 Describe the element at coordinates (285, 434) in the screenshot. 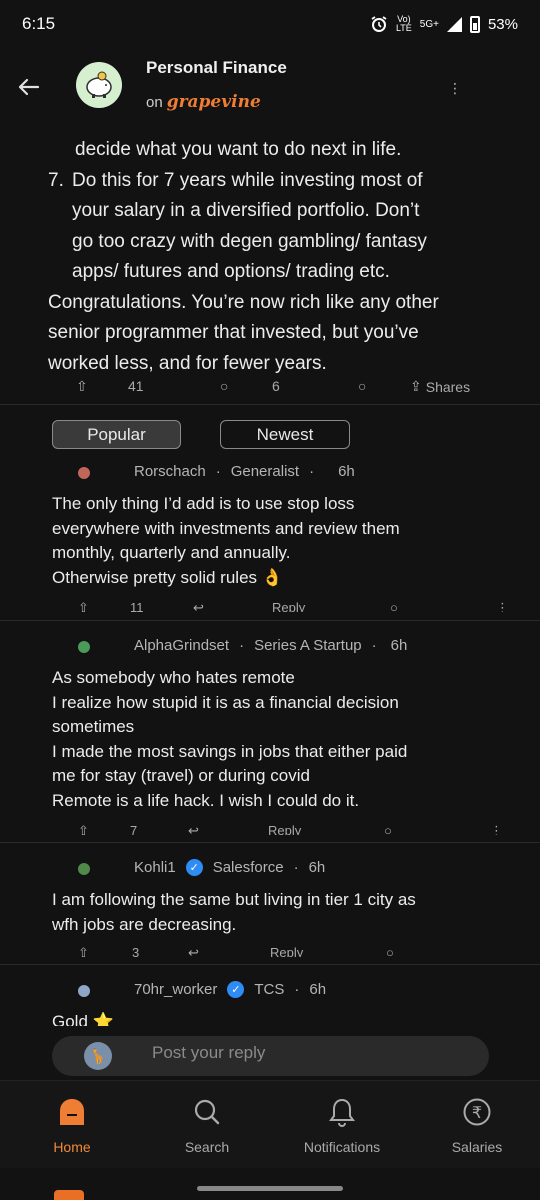

I see `tab-newest: Newest` at that location.